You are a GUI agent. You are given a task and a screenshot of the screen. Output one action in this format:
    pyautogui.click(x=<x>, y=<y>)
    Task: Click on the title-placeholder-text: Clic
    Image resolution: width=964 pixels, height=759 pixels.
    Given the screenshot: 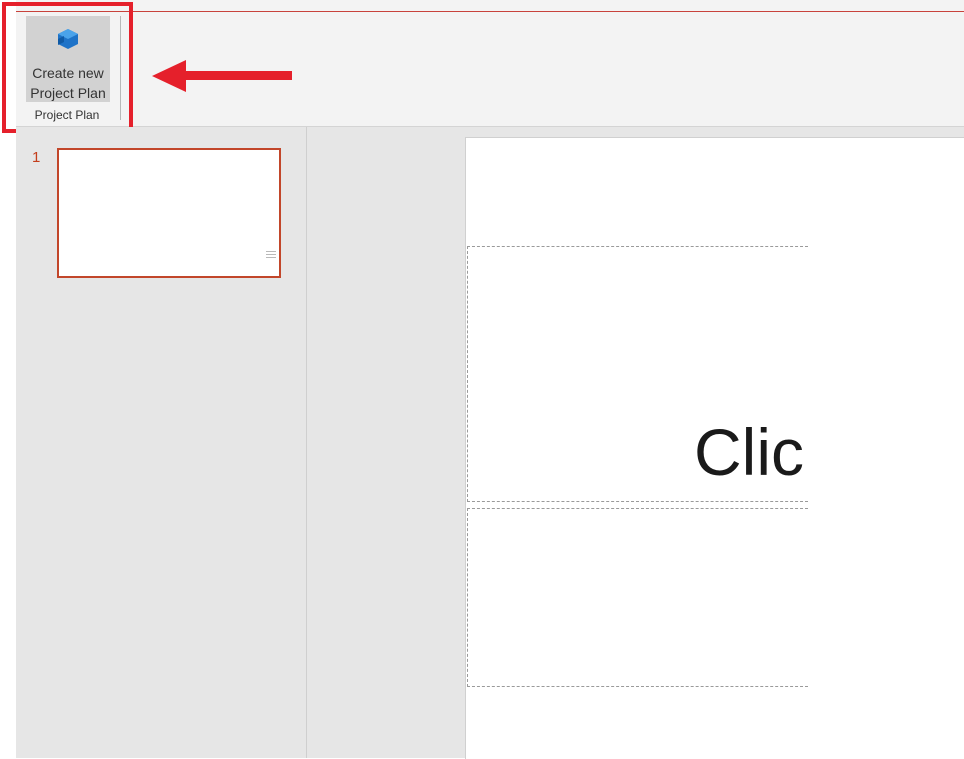 What is the action you would take?
    pyautogui.click(x=749, y=452)
    